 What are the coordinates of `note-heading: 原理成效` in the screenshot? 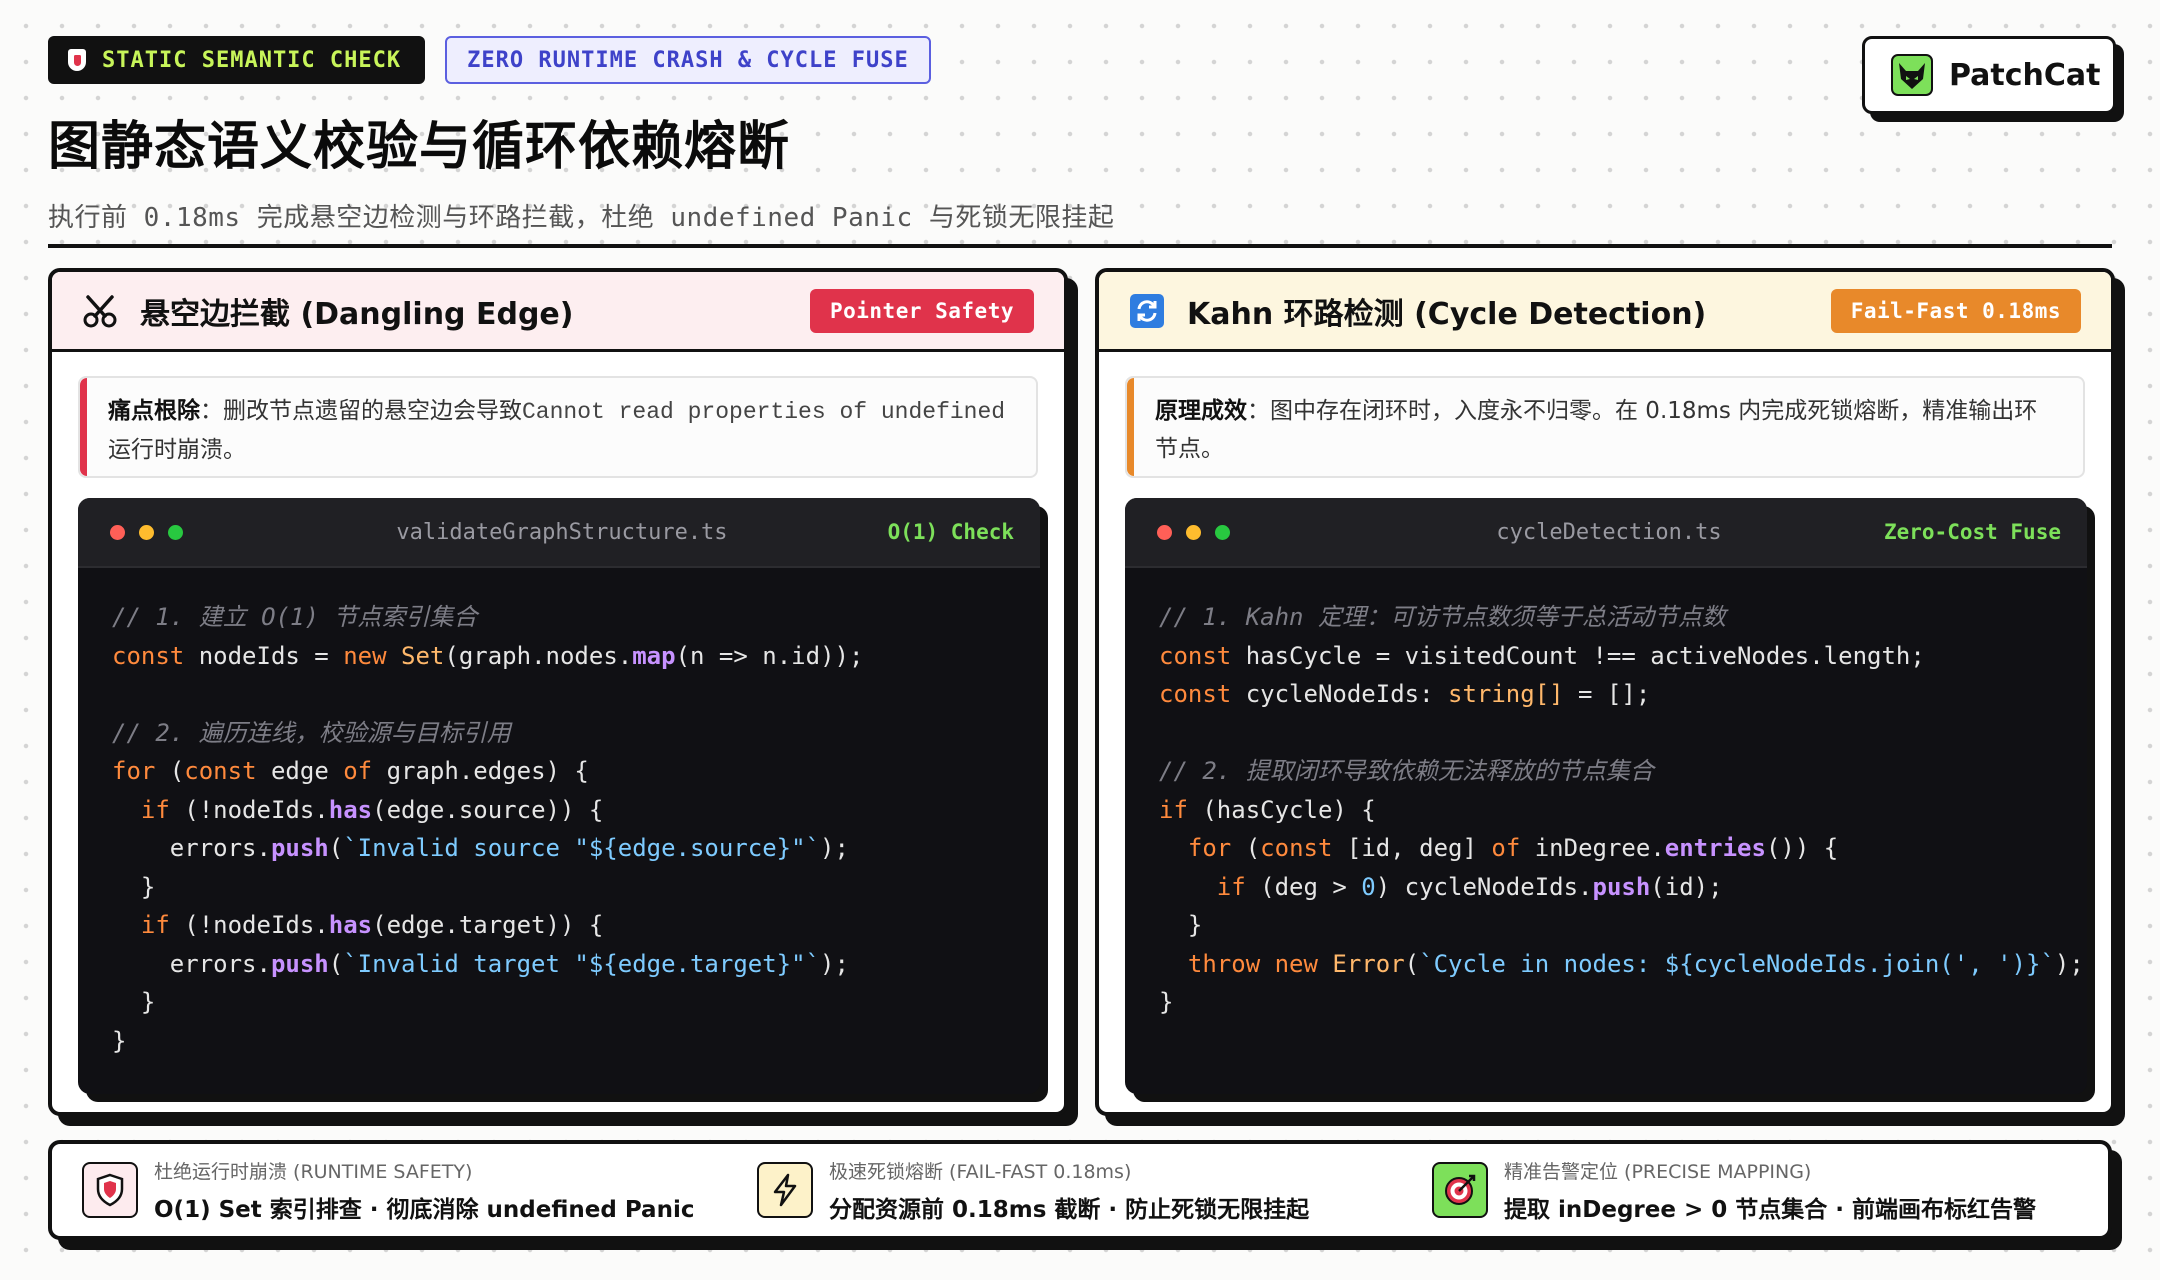 It's located at (1201, 411).